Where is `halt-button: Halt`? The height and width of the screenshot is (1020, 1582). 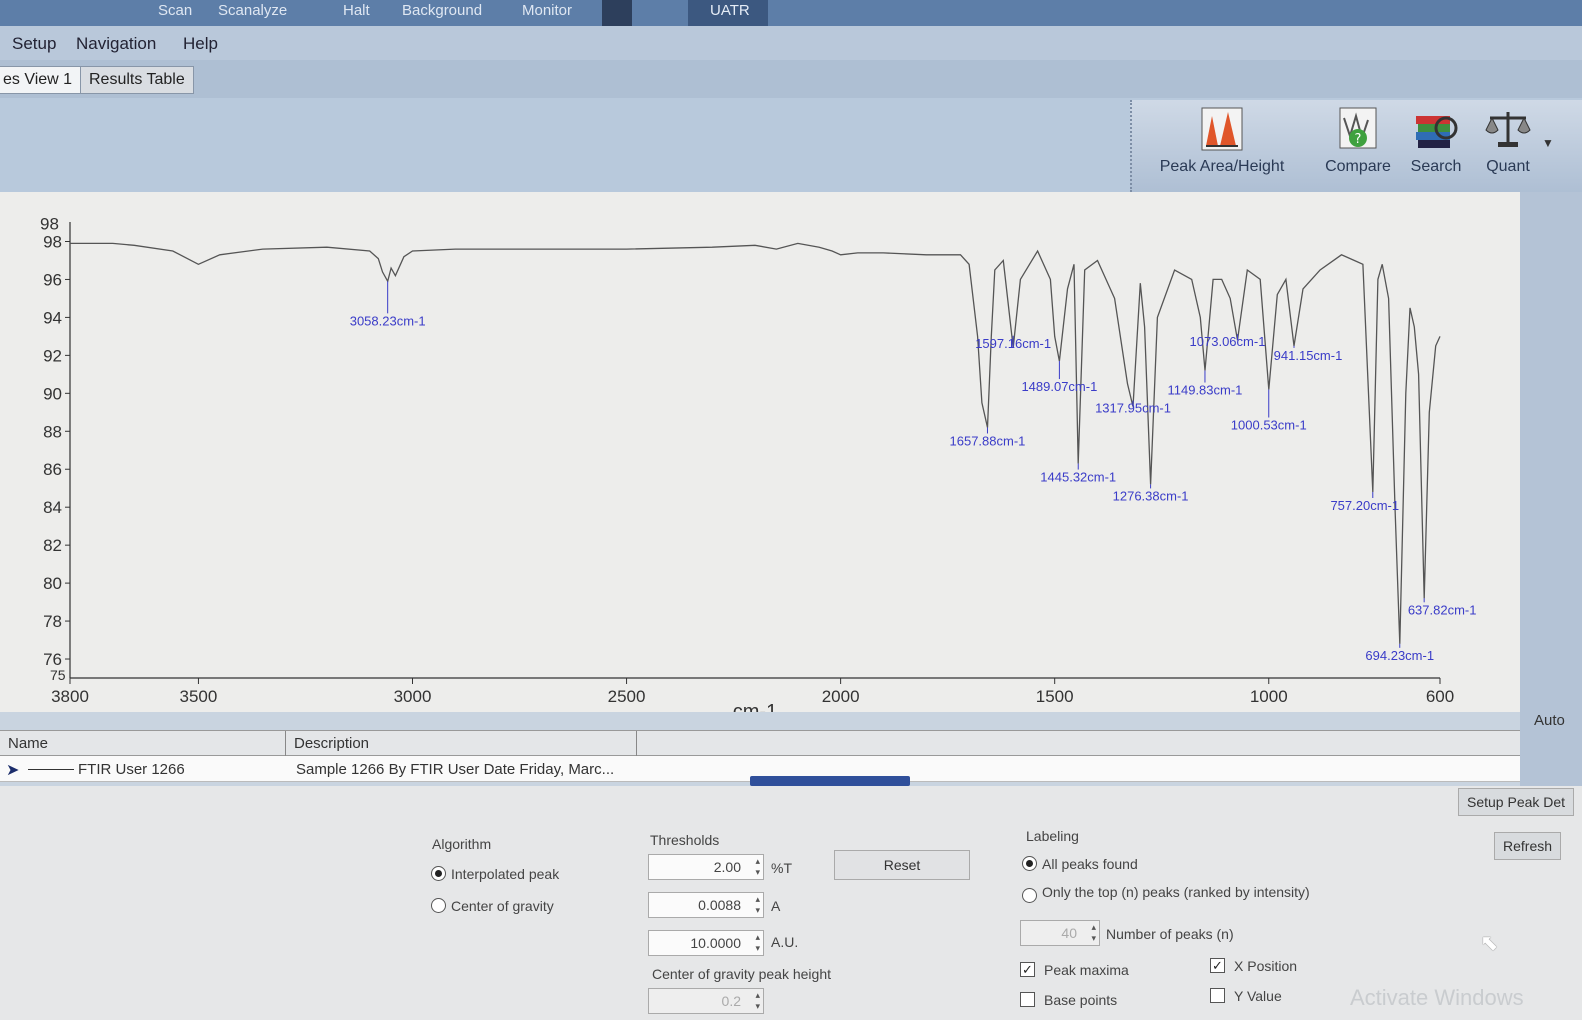
halt-button: Halt is located at coordinates (356, 10).